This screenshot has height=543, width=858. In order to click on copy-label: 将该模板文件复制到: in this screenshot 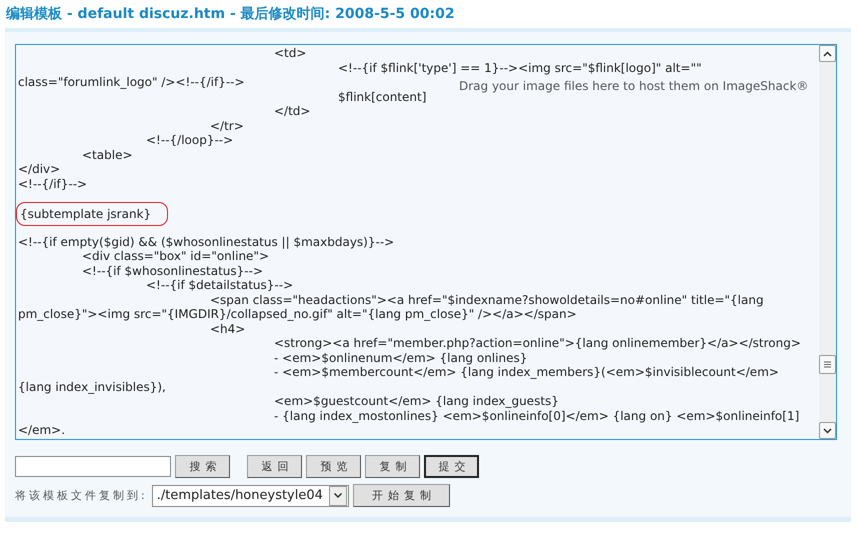, I will do `click(81, 495)`.